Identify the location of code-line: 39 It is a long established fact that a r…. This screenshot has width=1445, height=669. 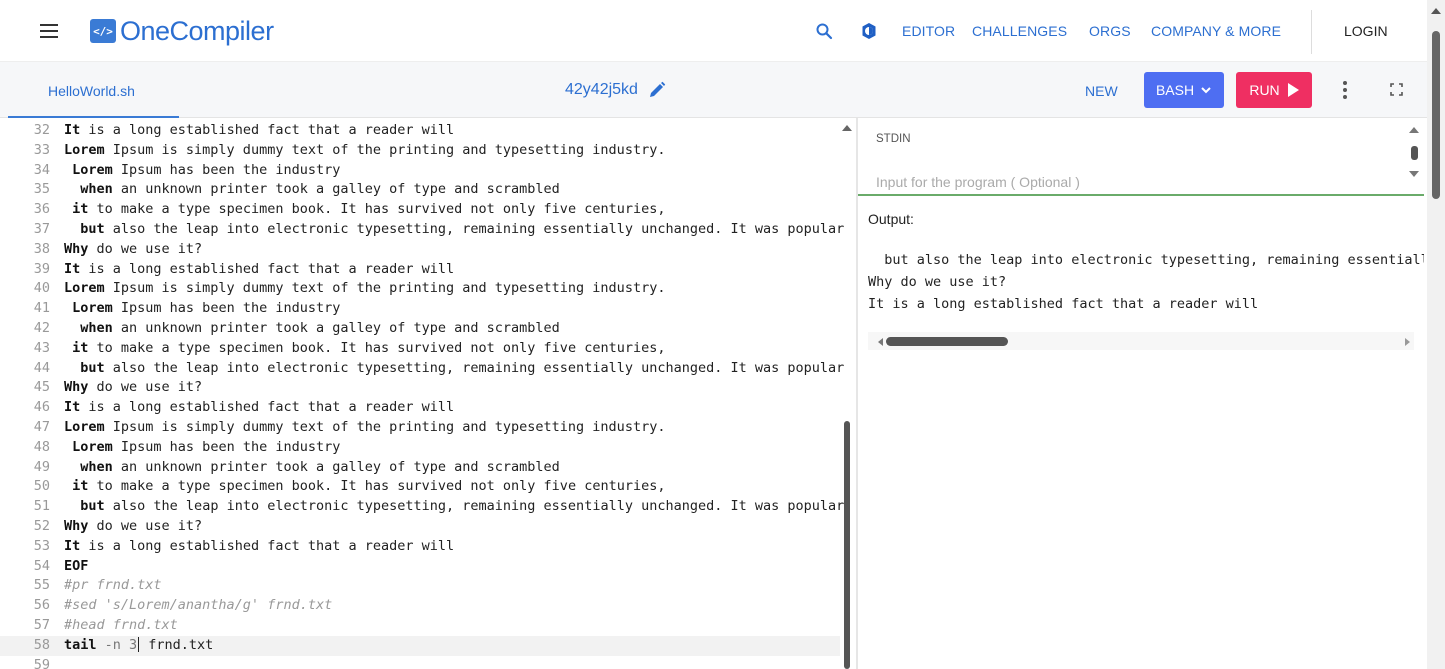
(420, 270).